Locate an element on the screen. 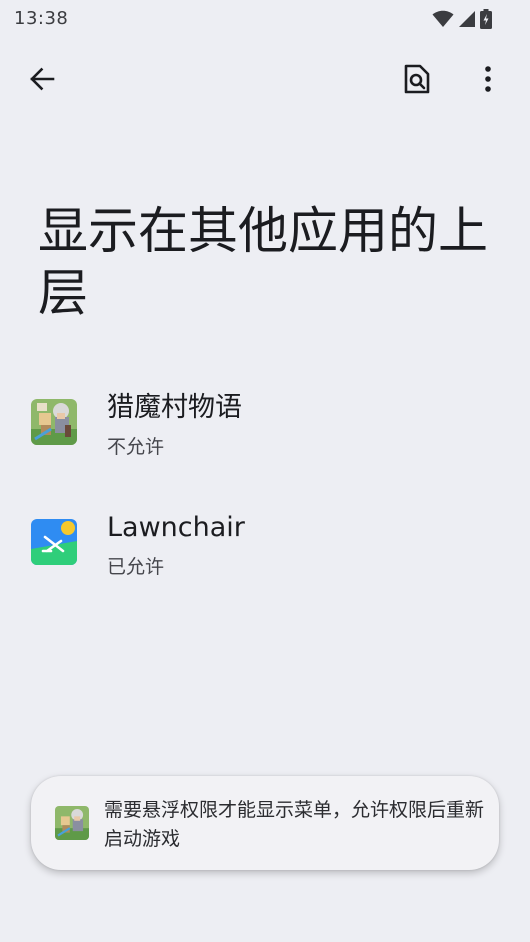  app-permission-status: 不允许 is located at coordinates (136, 447).